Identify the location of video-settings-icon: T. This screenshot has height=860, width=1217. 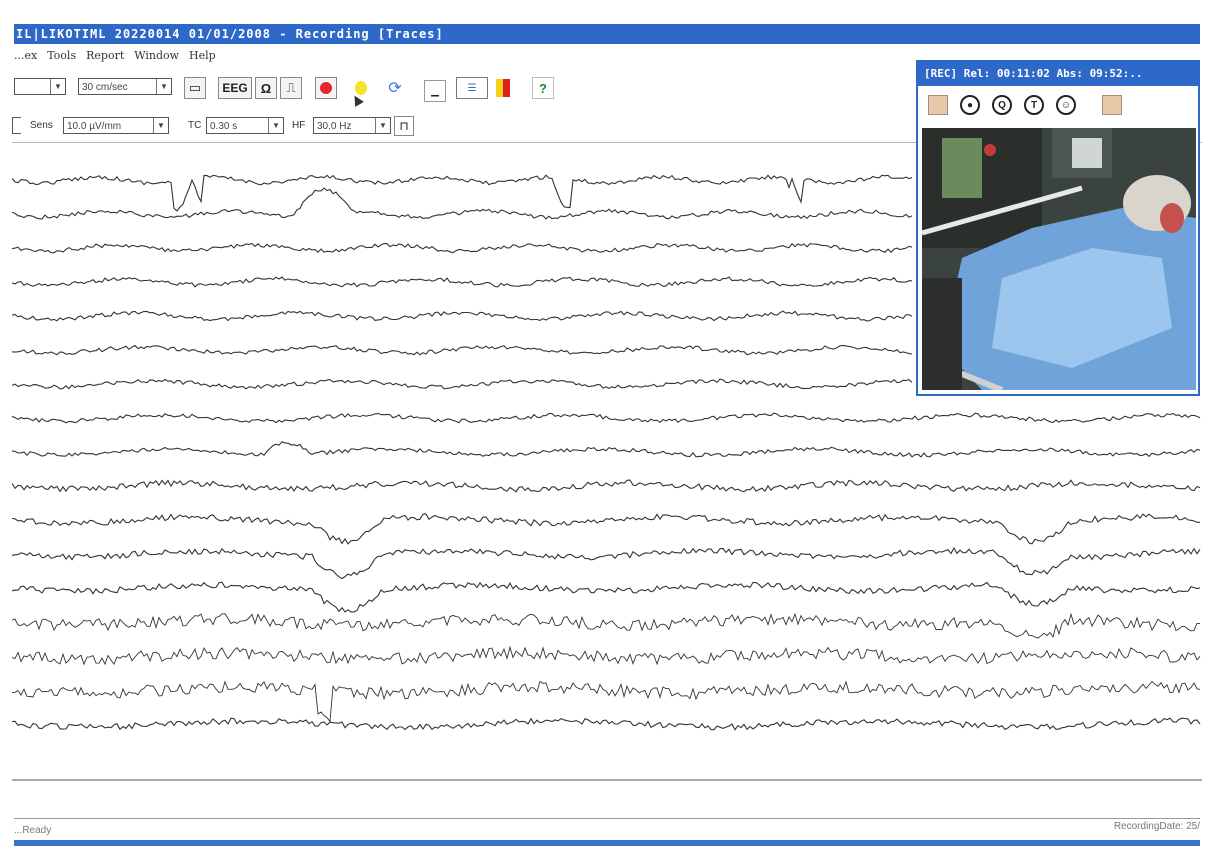
(1034, 105).